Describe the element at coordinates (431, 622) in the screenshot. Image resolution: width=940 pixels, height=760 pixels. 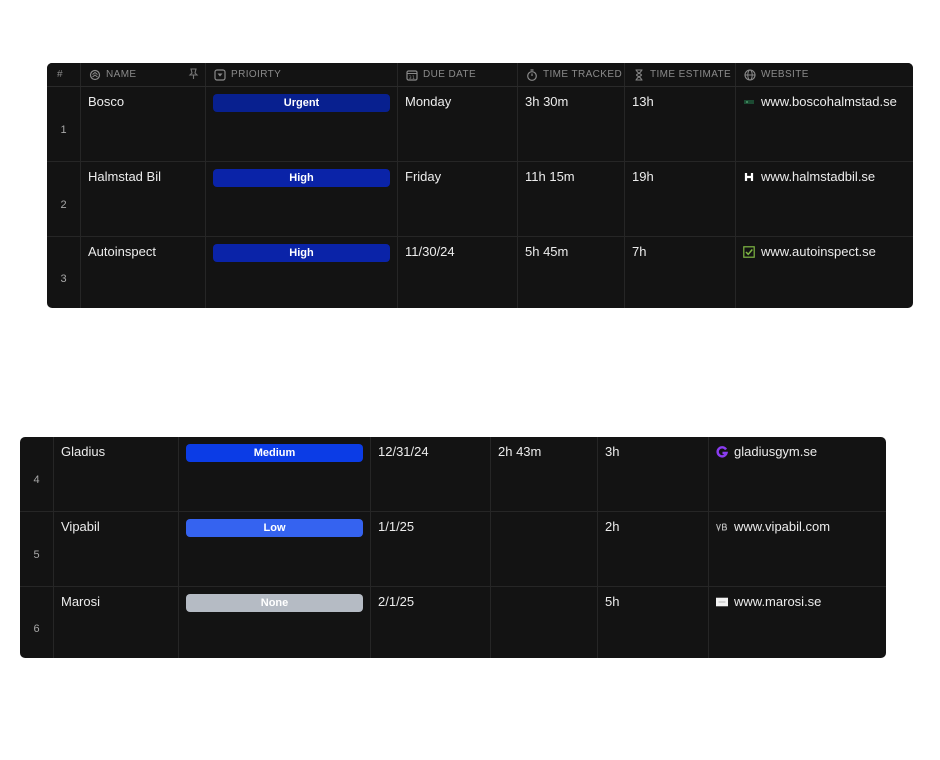
I see `due-date-cell: 2/1/25` at that location.